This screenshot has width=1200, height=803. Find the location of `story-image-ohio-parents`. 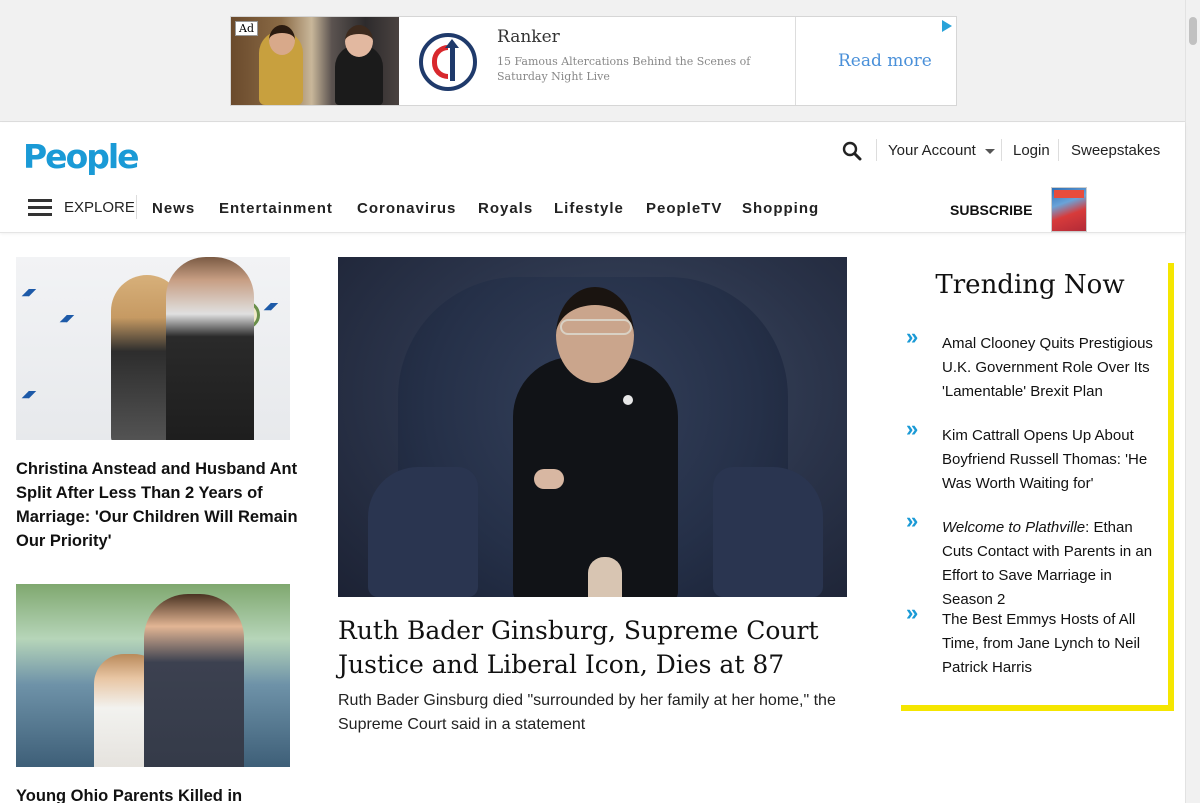

story-image-ohio-parents is located at coordinates (153, 675).